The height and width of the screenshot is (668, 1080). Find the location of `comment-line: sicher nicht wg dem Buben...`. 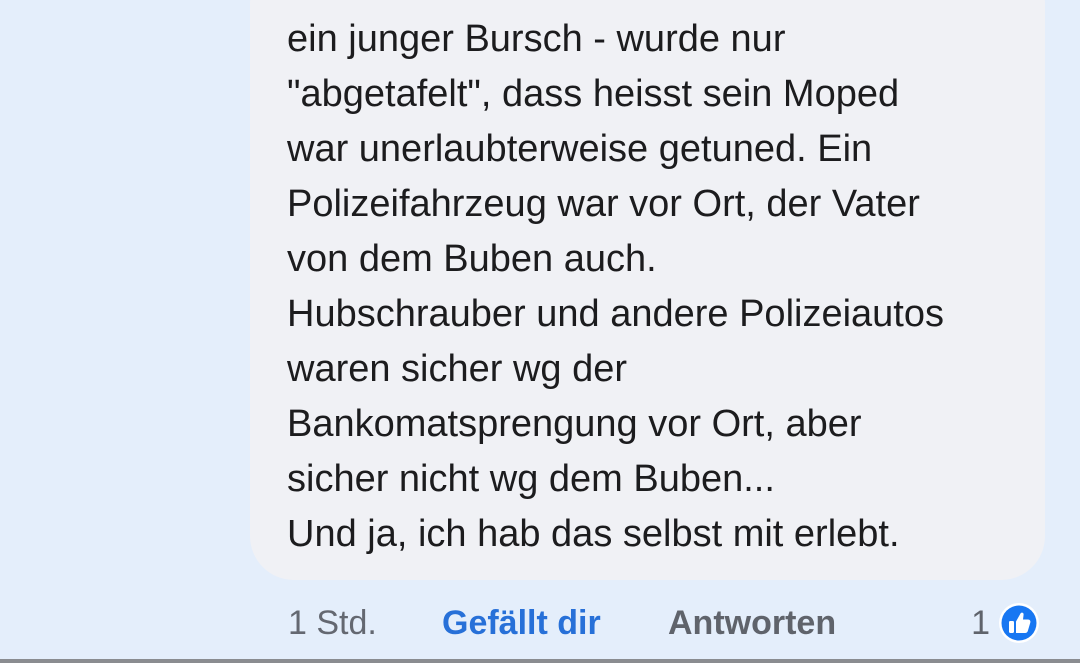

comment-line: sicher nicht wg dem Buben... is located at coordinates (531, 479).